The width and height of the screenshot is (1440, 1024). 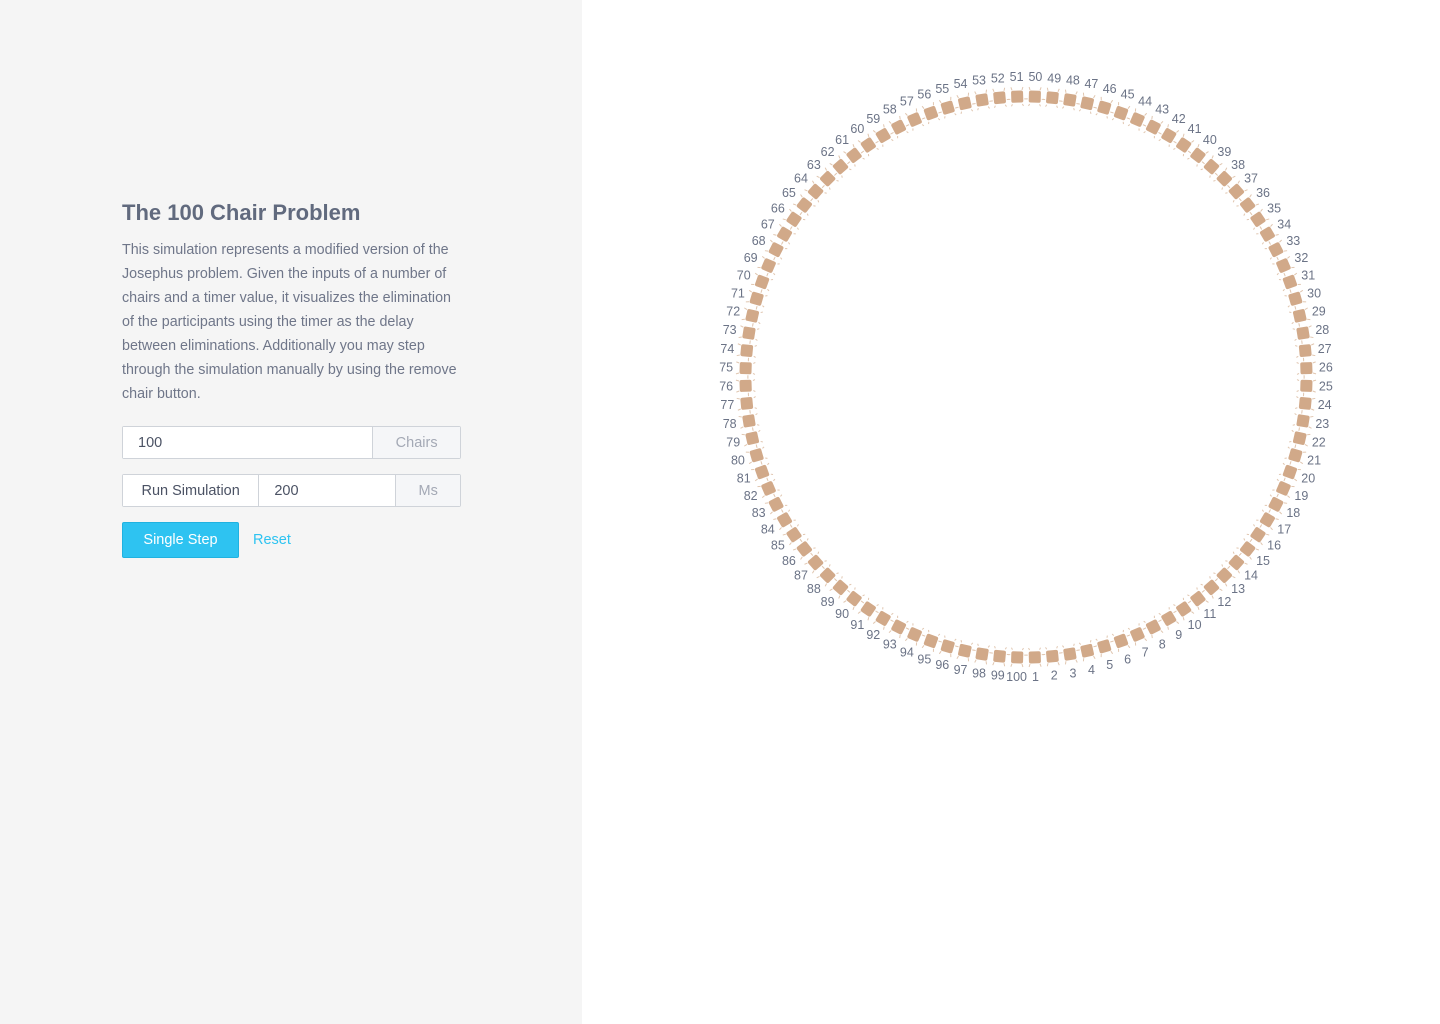 I want to click on run-simulation-button: Run Simulation, so click(x=191, y=490).